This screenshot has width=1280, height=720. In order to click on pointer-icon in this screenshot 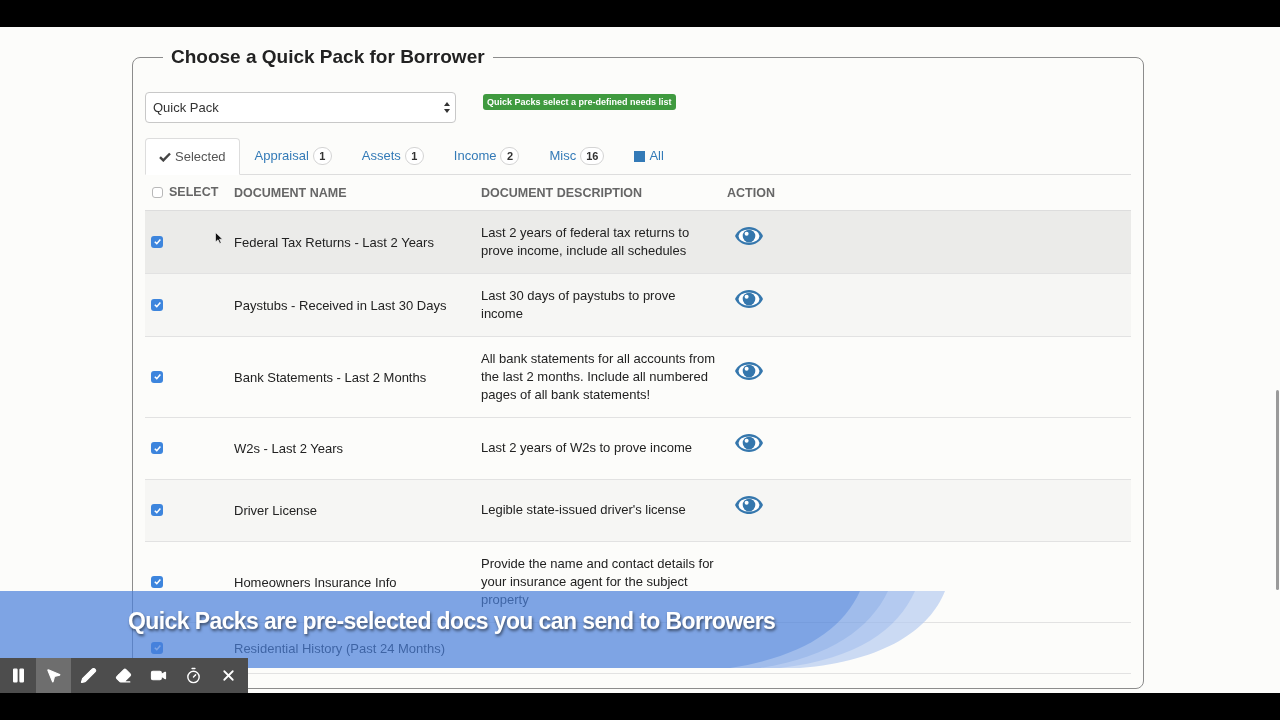, I will do `click(53, 675)`.